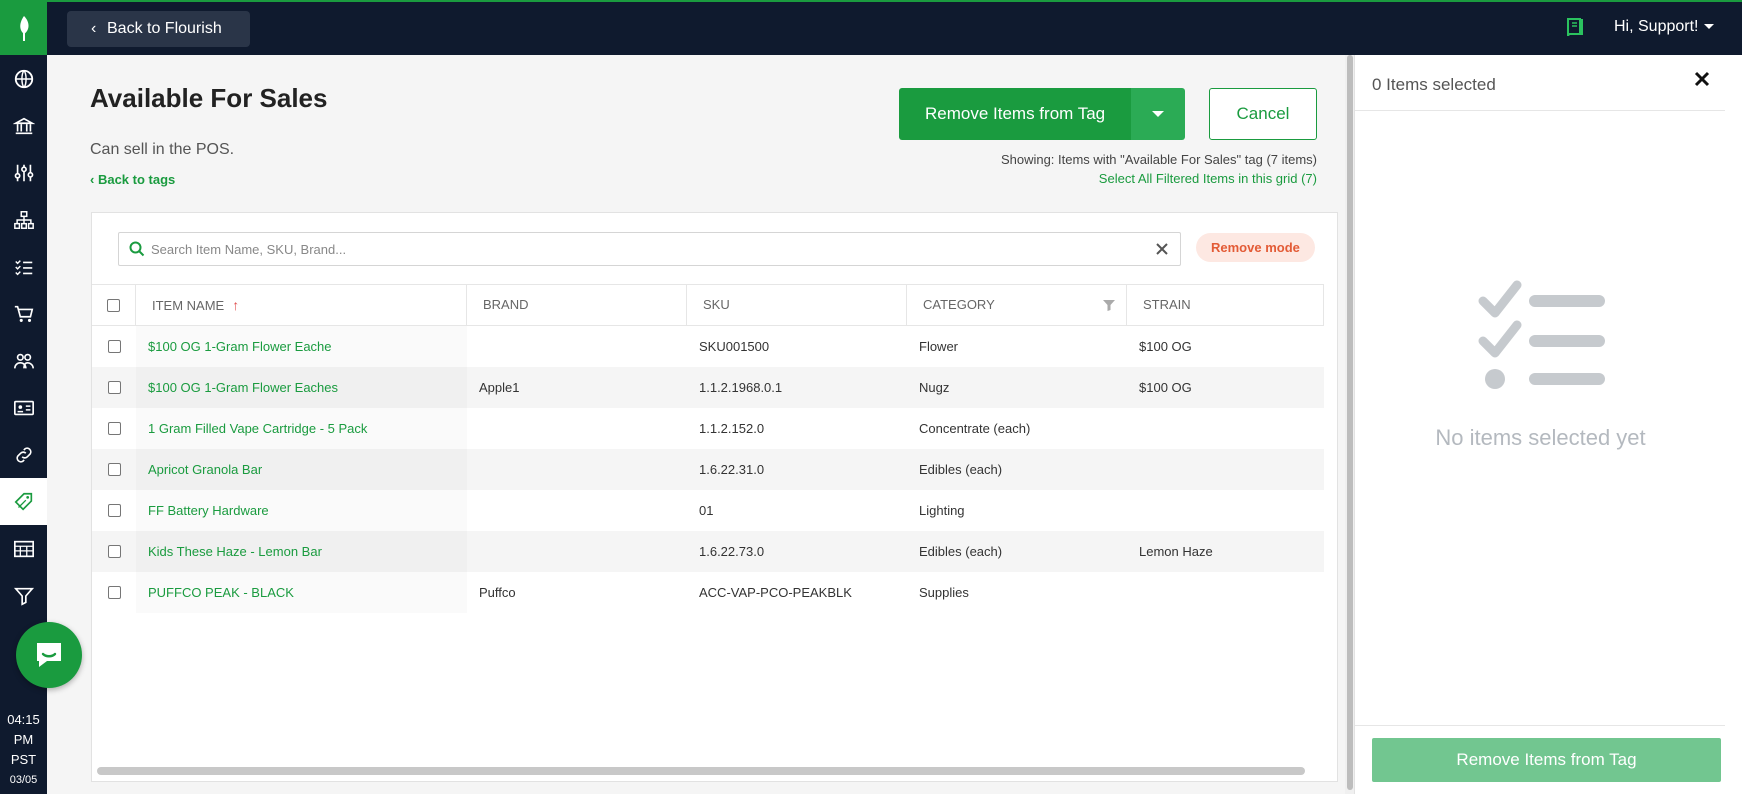 The width and height of the screenshot is (1742, 794). I want to click on sidebar-item-people, so click(23, 360).